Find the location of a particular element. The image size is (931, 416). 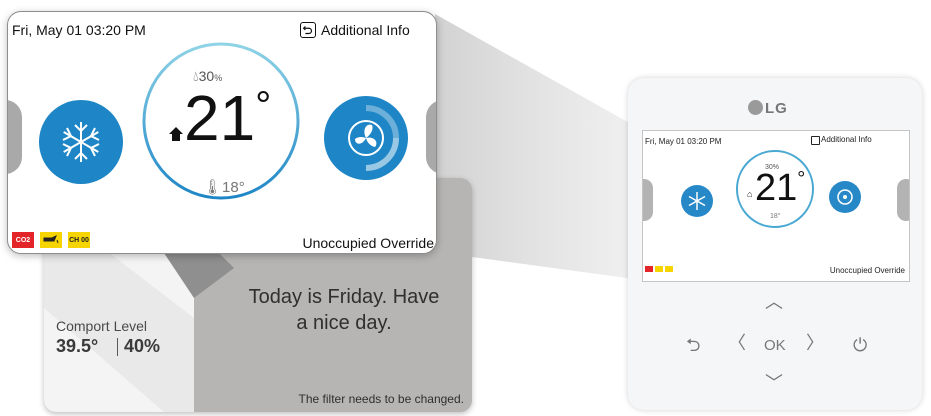

lg-logo-icon is located at coordinates (755, 107).